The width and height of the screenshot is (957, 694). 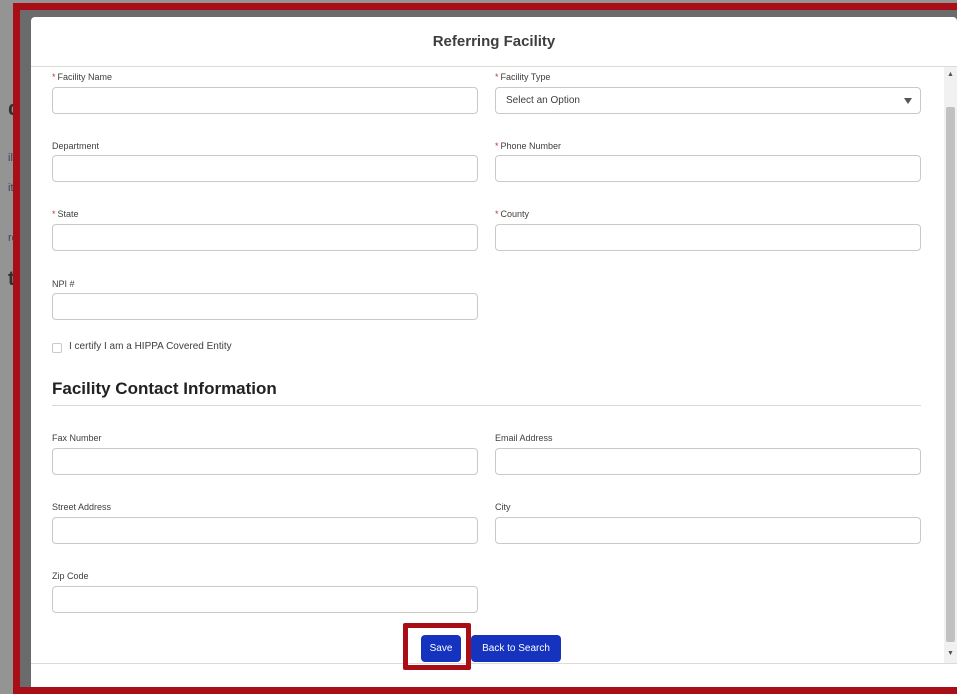 I want to click on city-label: City, so click(x=503, y=507).